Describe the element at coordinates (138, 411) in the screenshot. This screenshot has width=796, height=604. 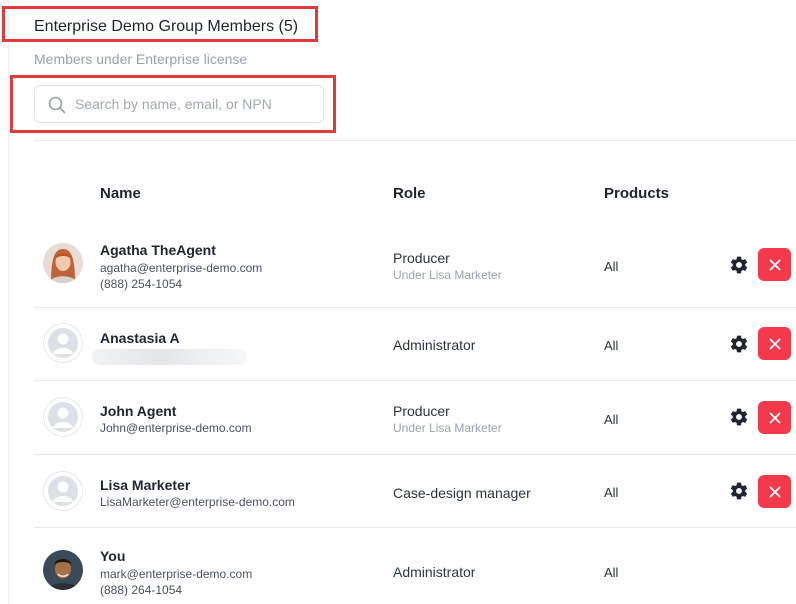
I see `member-name: John Agent` at that location.